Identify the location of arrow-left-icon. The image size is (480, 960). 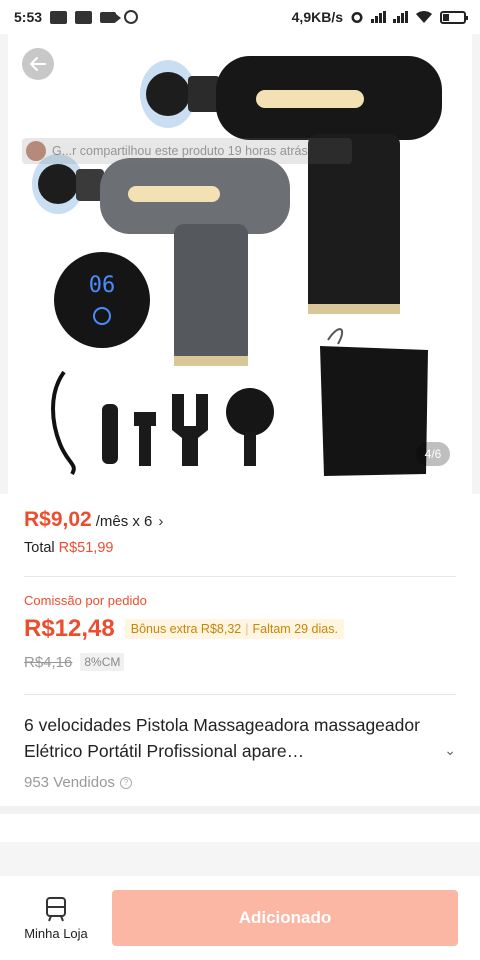
(38, 64).